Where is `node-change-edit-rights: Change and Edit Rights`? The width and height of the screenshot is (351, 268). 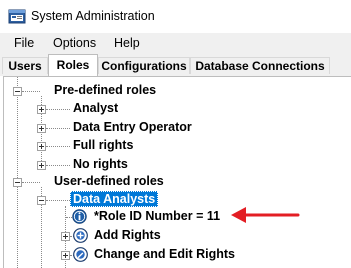
node-change-edit-rights: Change and Edit Rights is located at coordinates (164, 254).